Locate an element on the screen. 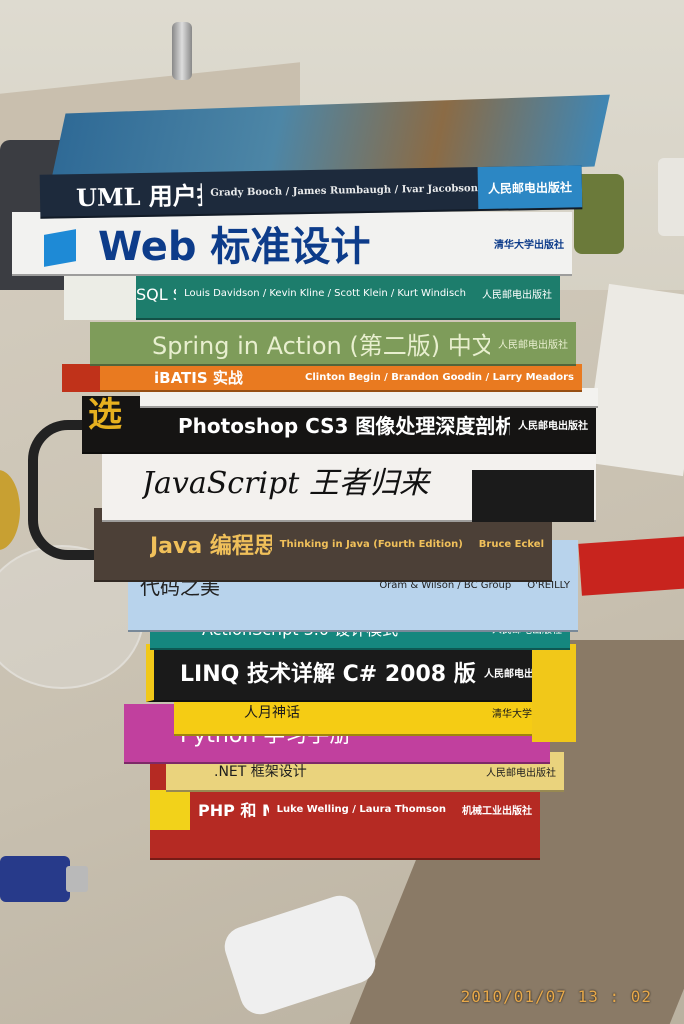 This screenshot has height=1024, width=684. book-title: 人月神话 is located at coordinates (272, 713).